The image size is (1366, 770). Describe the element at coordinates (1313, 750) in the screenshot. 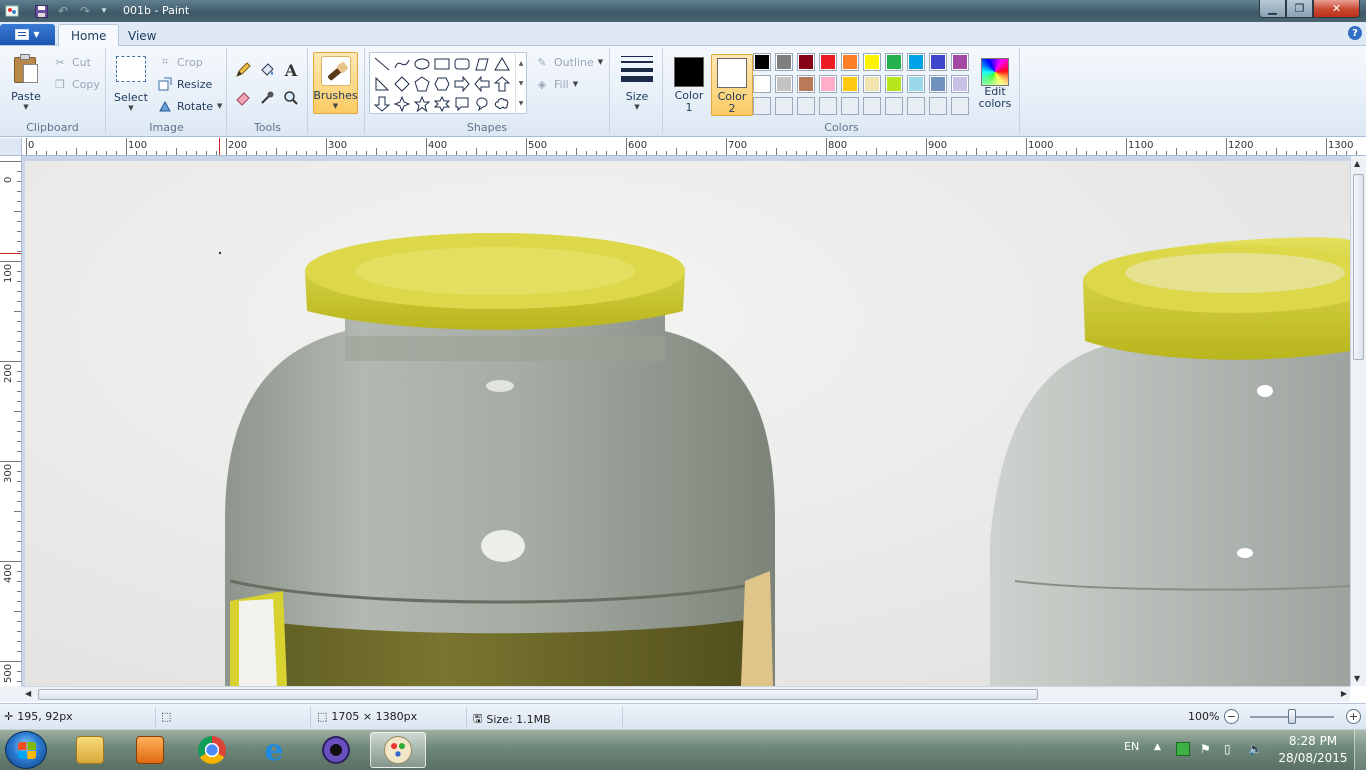

I see `system-clock: 8:28 PM 28/08/2015` at that location.